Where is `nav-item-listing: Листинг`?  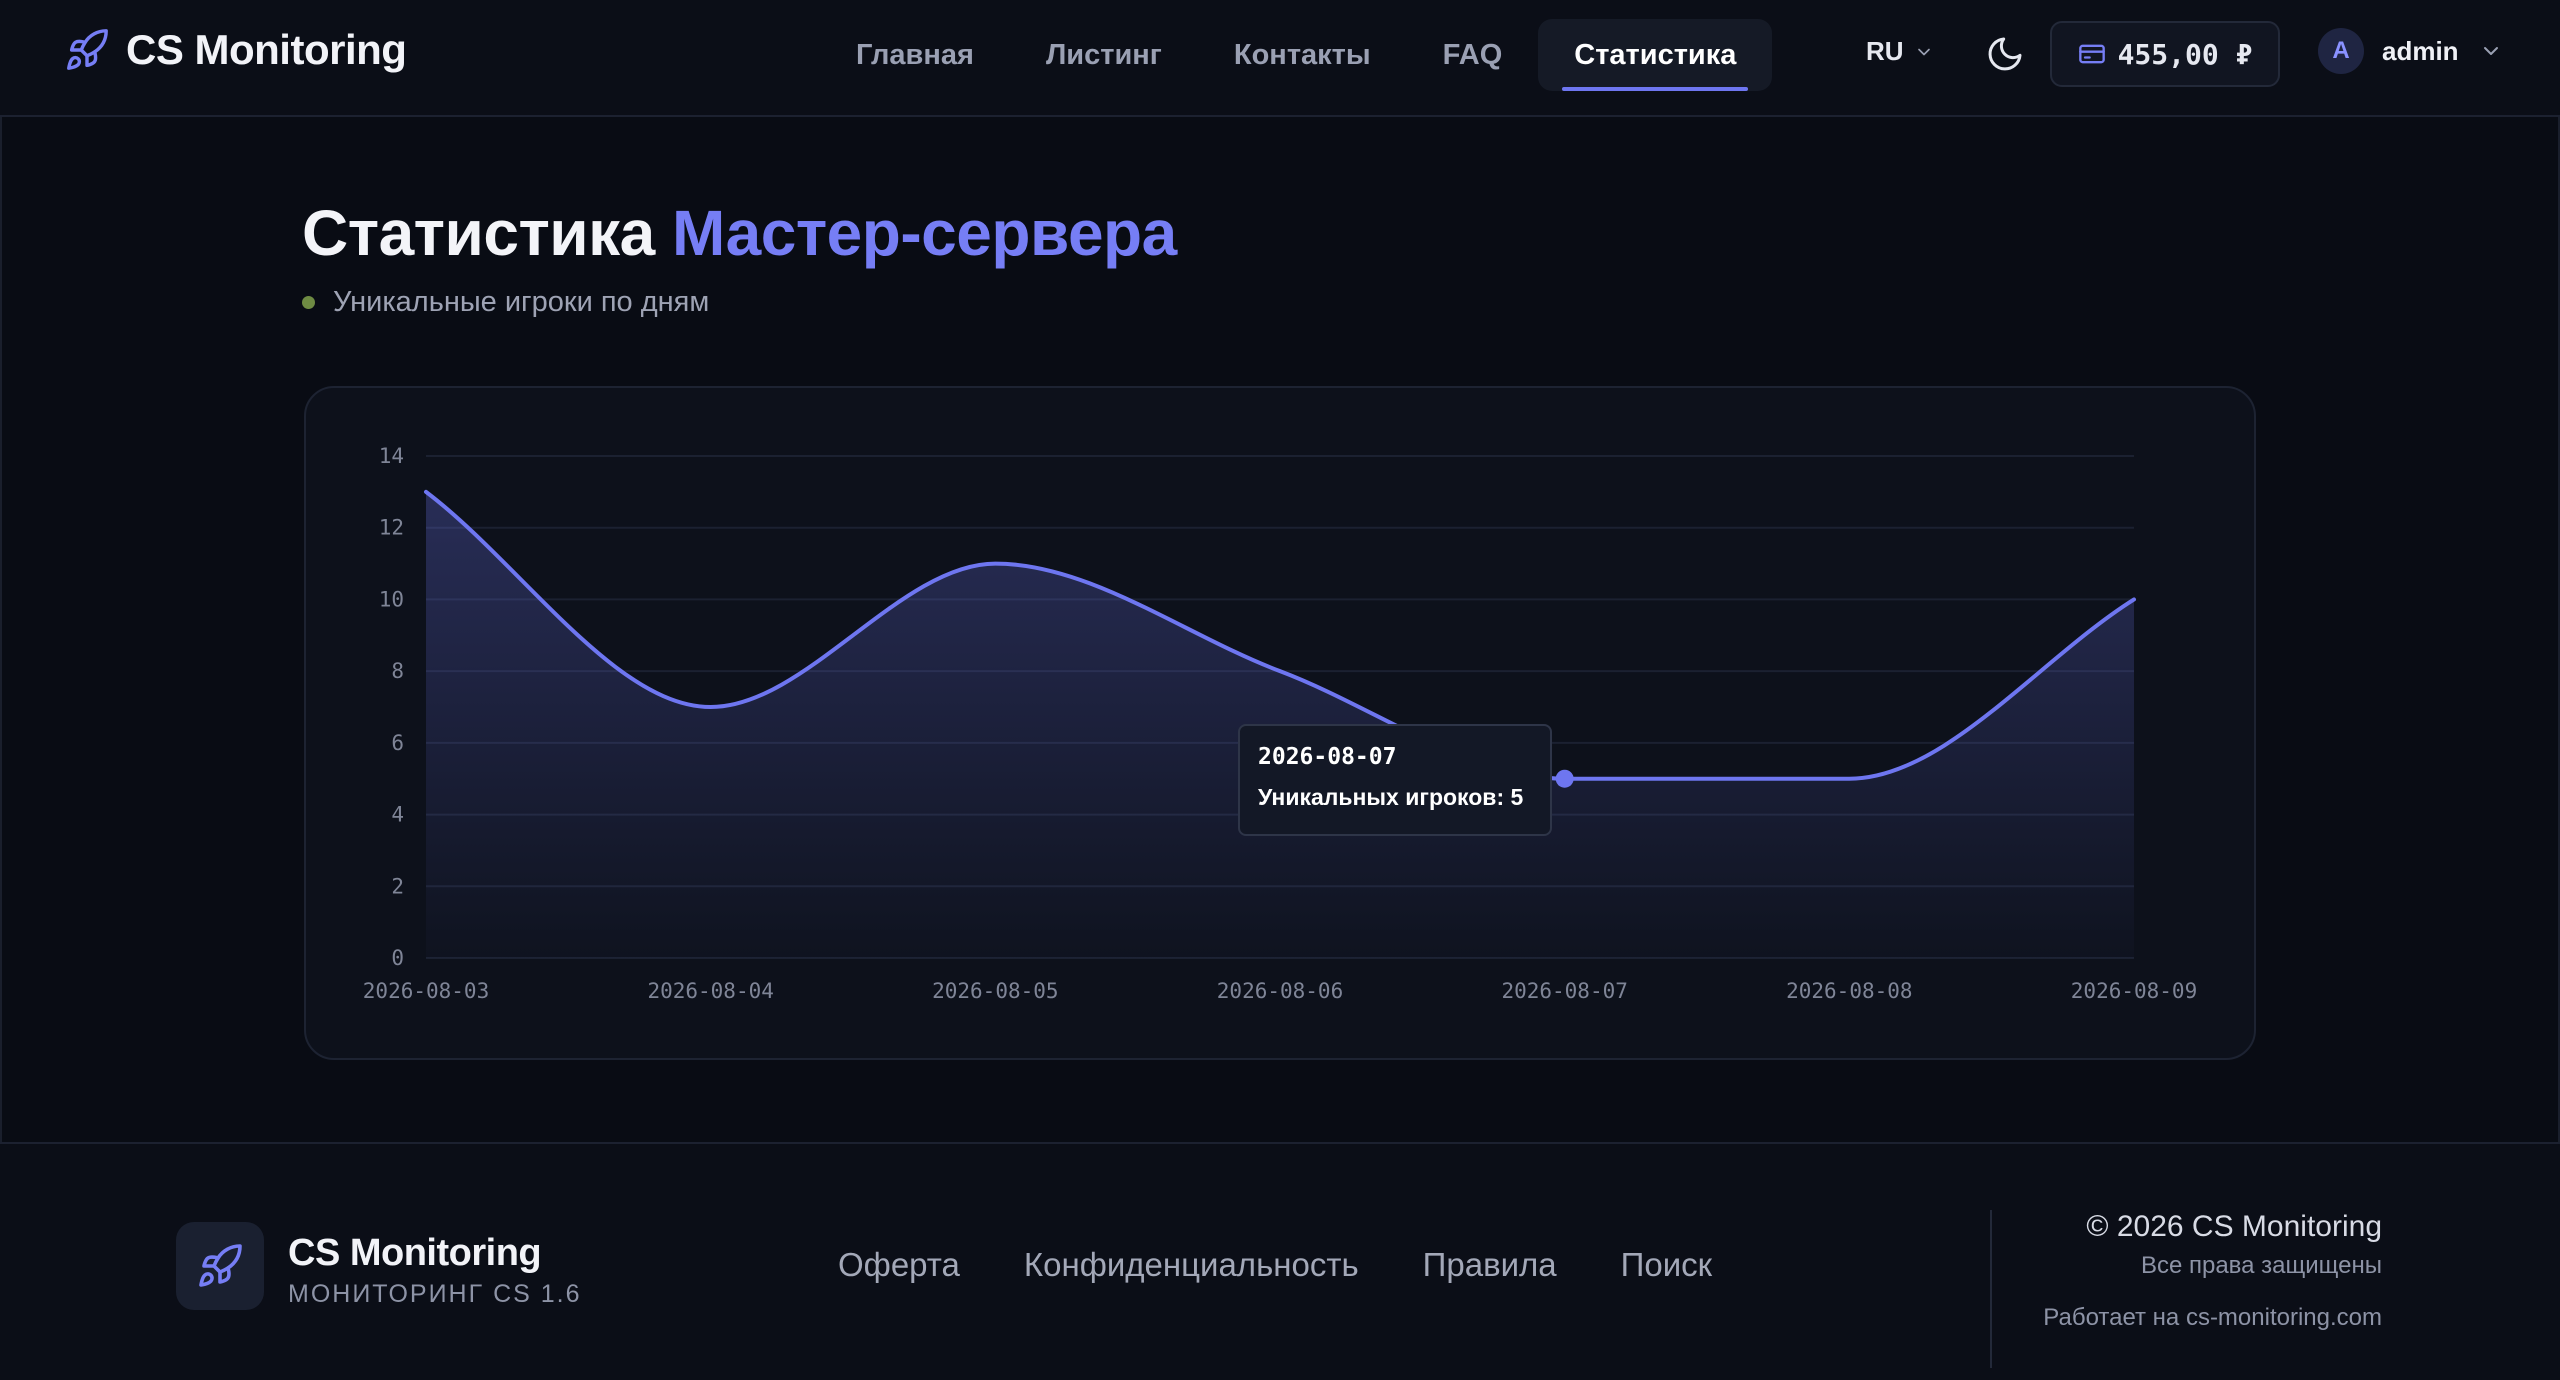 nav-item-listing: Листинг is located at coordinates (1104, 55).